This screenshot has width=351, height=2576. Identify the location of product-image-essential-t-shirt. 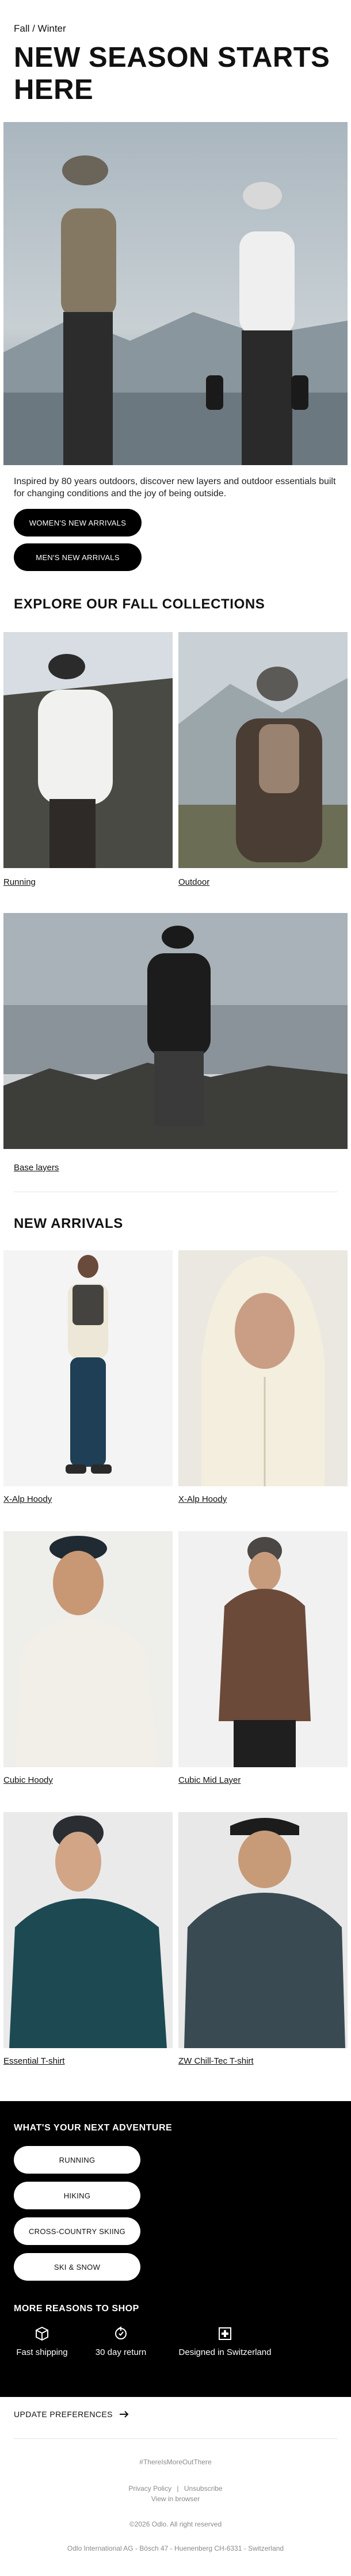
(88, 1930).